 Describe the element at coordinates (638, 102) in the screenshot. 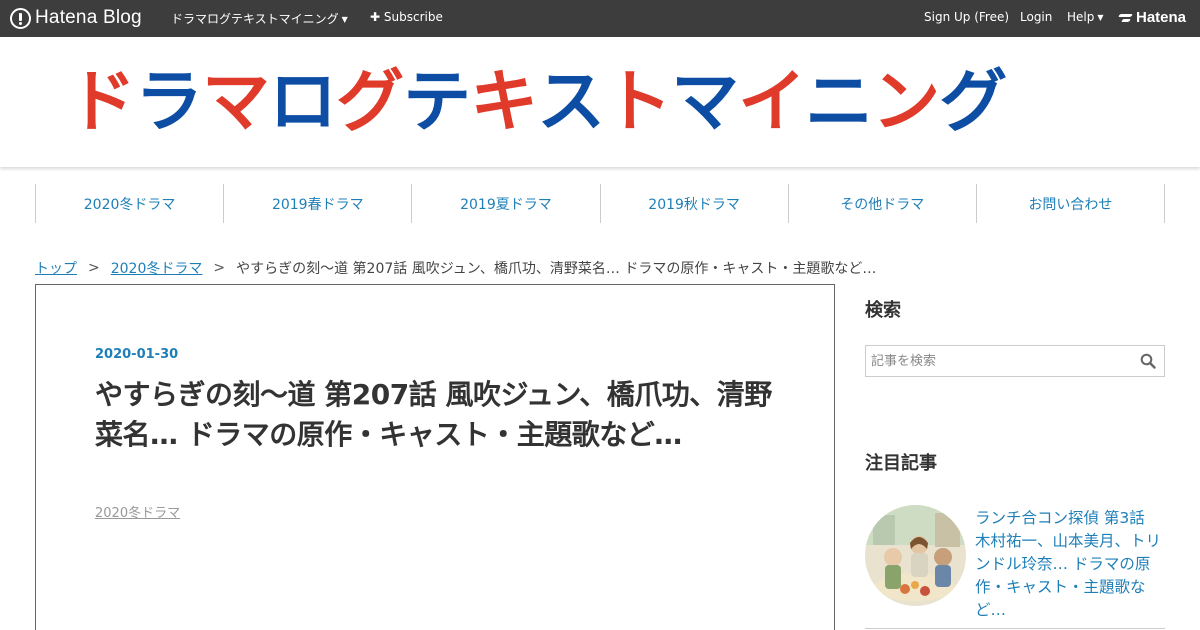

I see `logo-char: ト` at that location.